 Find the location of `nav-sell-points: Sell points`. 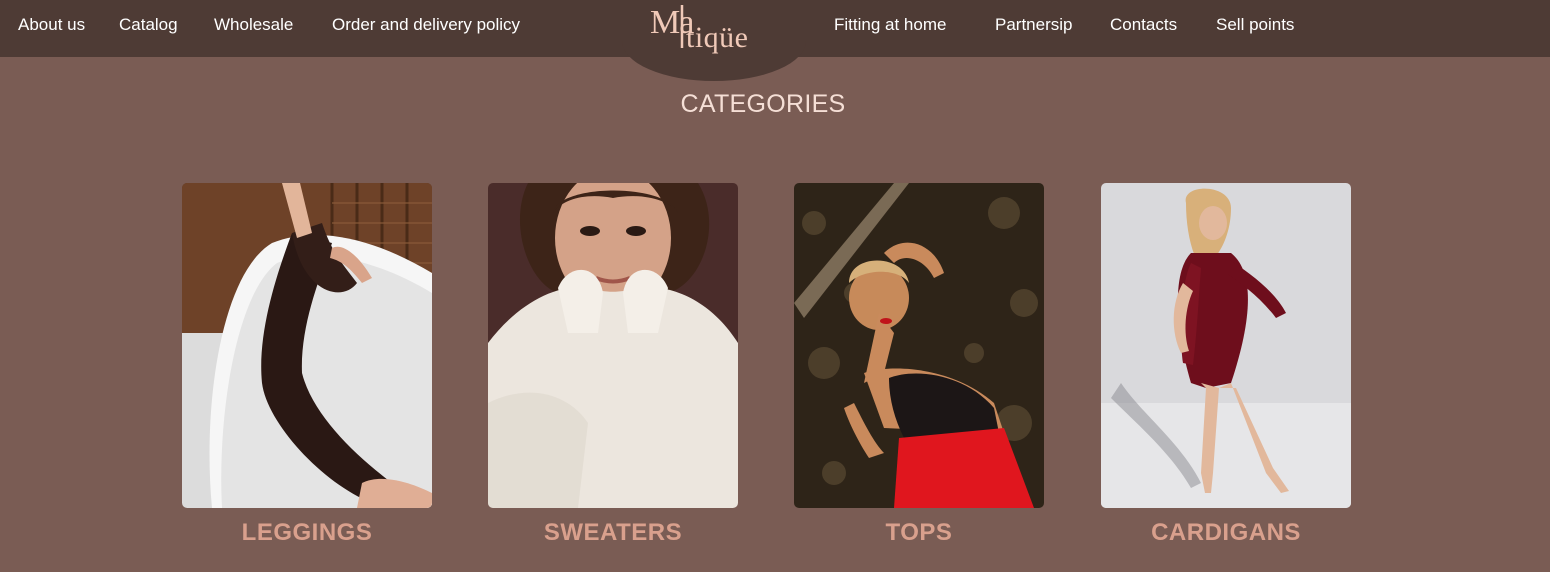

nav-sell-points: Sell points is located at coordinates (1255, 25).